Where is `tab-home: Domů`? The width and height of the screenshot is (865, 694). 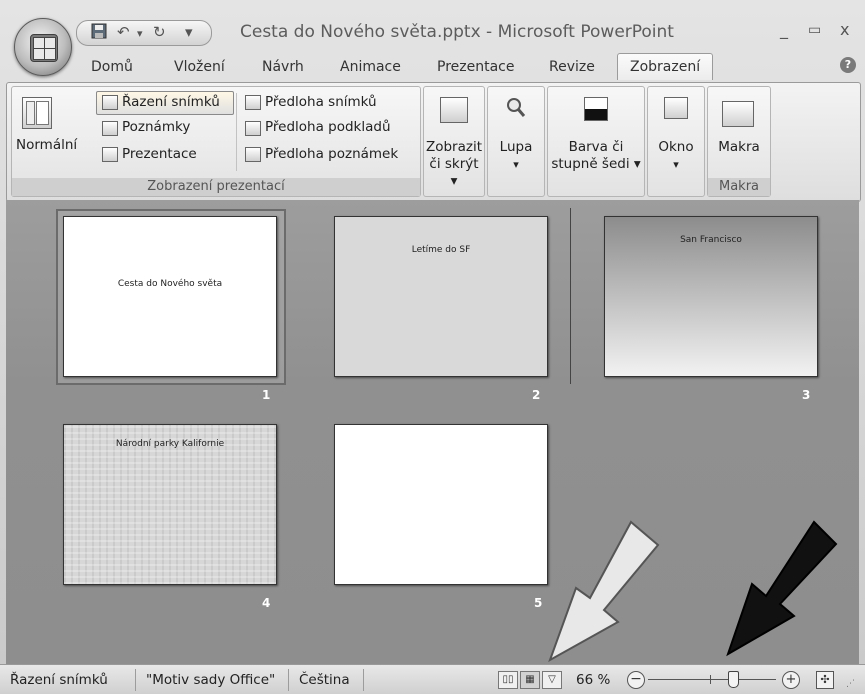 tab-home: Domů is located at coordinates (112, 67).